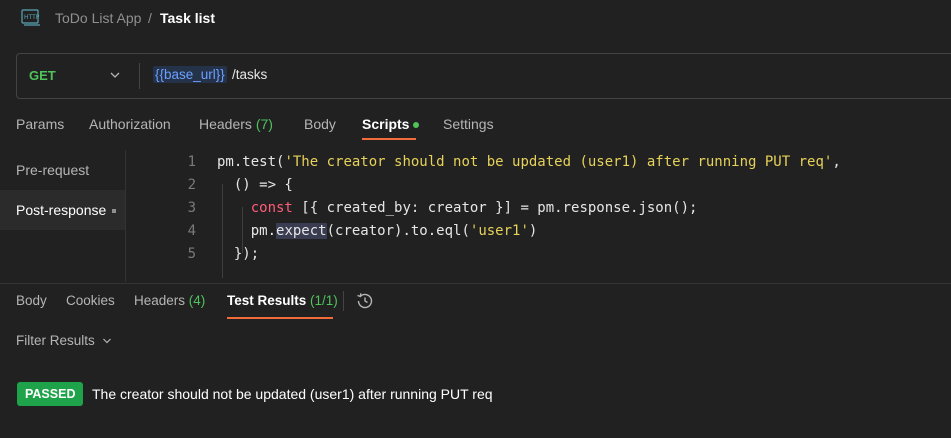 The width and height of the screenshot is (951, 438). What do you see at coordinates (191, 162) in the screenshot?
I see `line-number: 1` at bounding box center [191, 162].